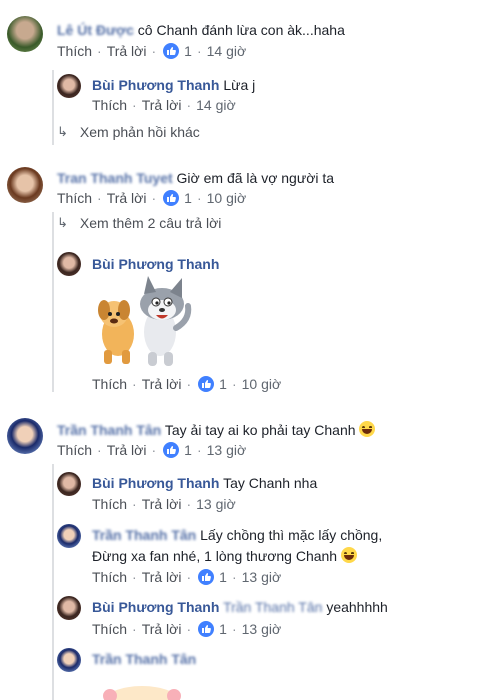 This screenshot has height=700, width=500. Describe the element at coordinates (357, 607) in the screenshot. I see `reply-text: yeahhhhh` at that location.